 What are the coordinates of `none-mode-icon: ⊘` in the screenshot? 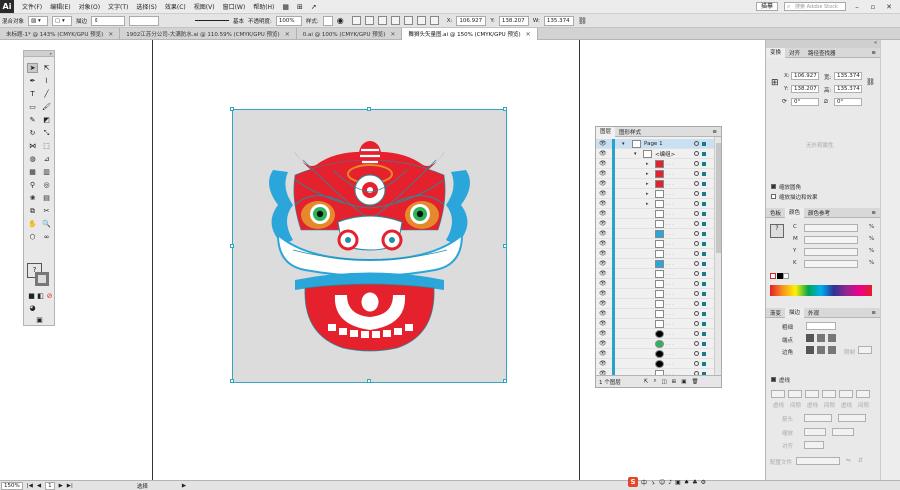 It's located at (49, 296).